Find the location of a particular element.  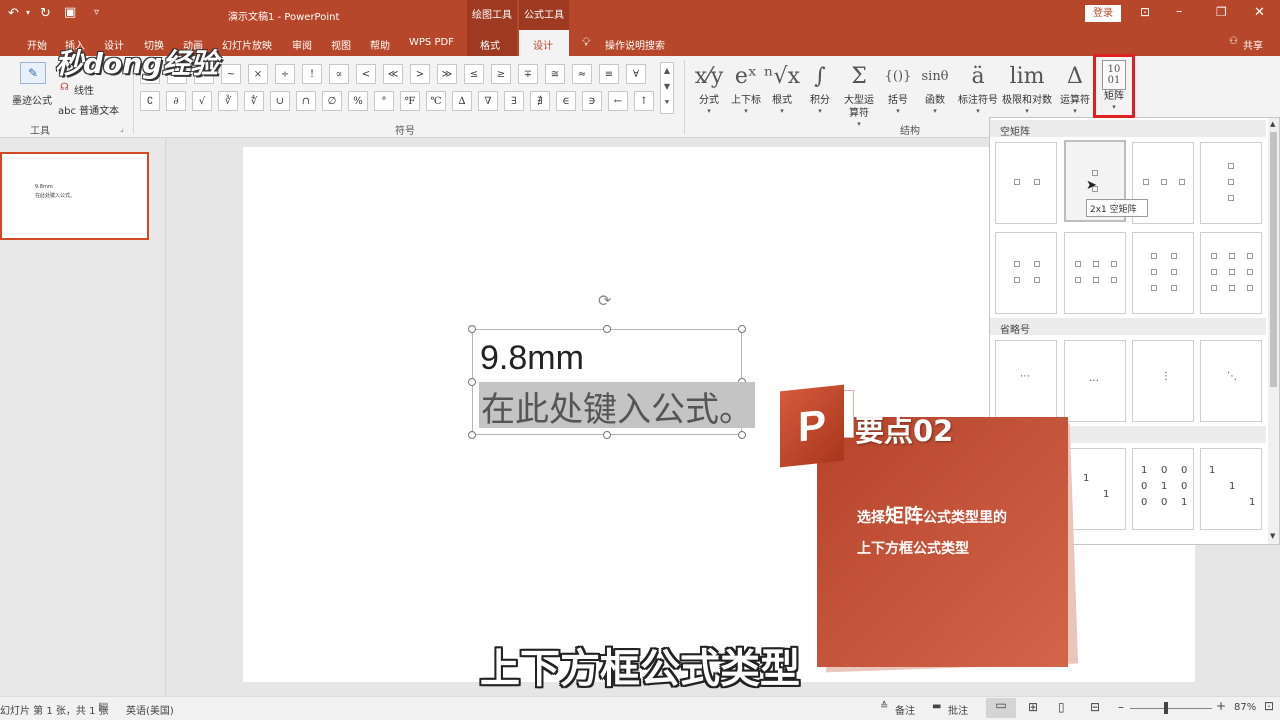

symbol-button: ∂ is located at coordinates (176, 101).